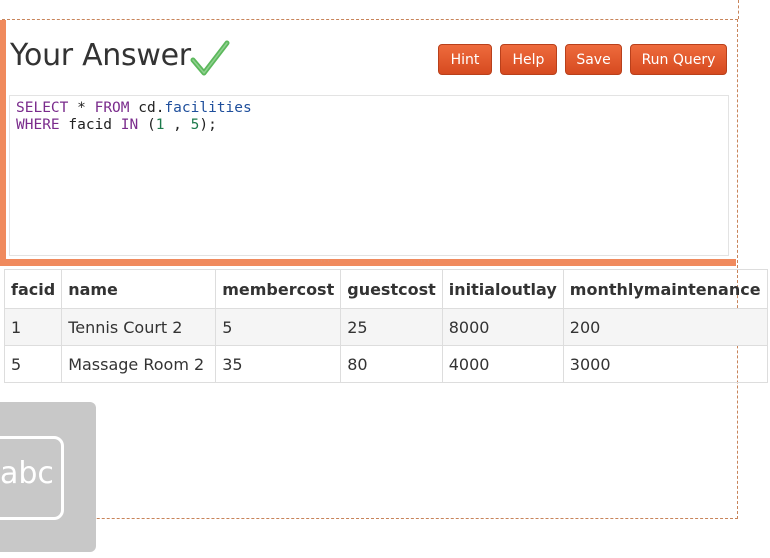 This screenshot has height=558, width=770. Describe the element at coordinates (208, 108) in the screenshot. I see `sql-table-name: facilities` at that location.